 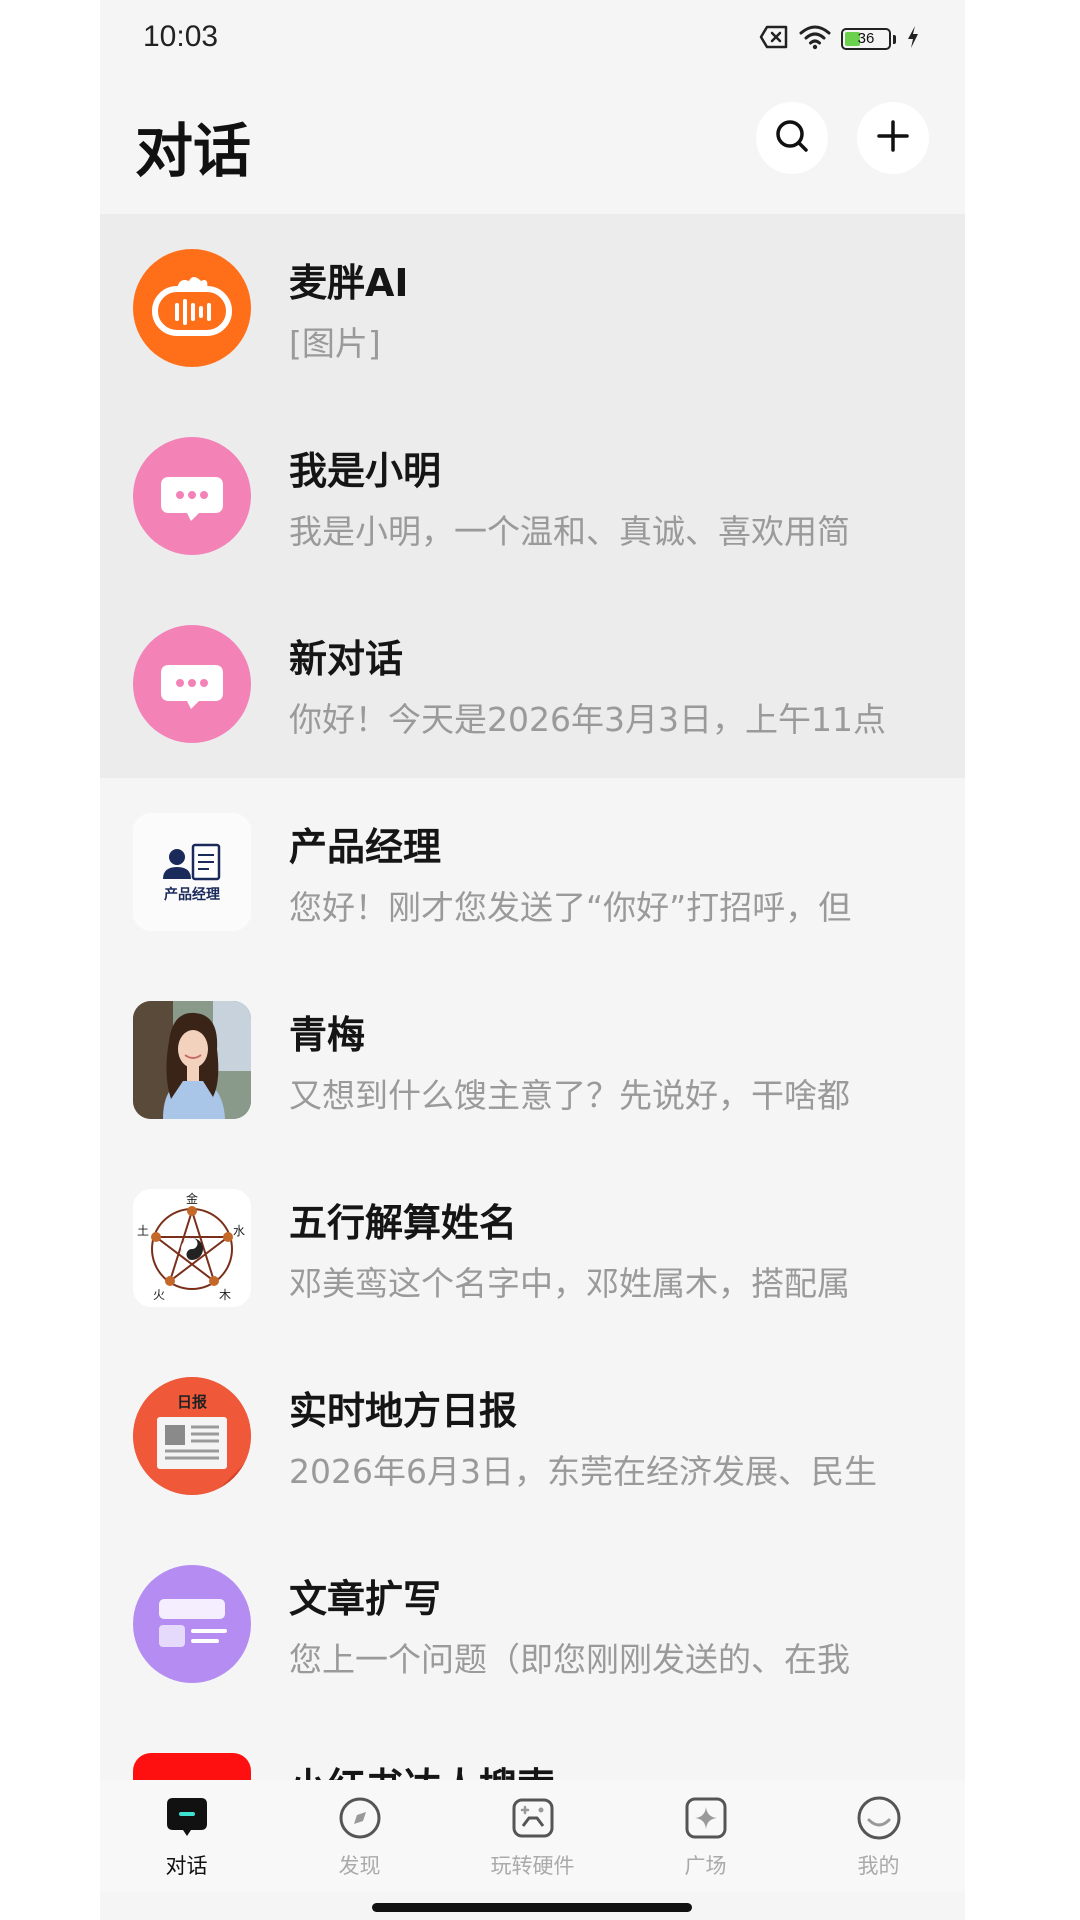 What do you see at coordinates (327, 1035) in the screenshot?
I see `chat-name: 青梅` at bounding box center [327, 1035].